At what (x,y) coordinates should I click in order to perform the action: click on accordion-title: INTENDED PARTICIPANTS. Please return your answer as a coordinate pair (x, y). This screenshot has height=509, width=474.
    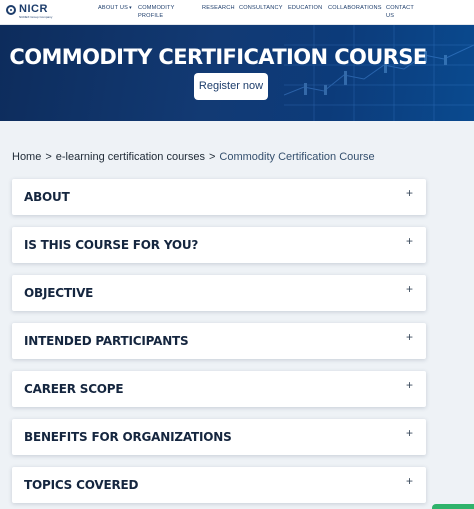
    Looking at the image, I should click on (106, 341).